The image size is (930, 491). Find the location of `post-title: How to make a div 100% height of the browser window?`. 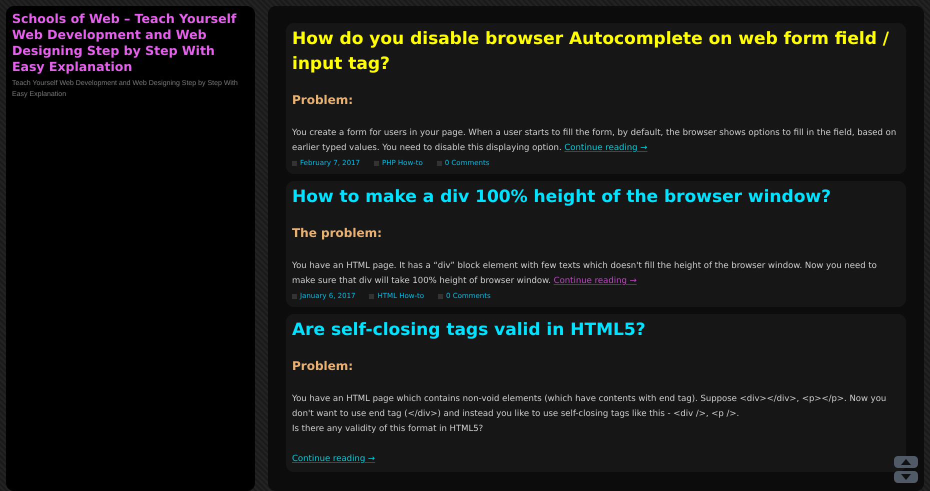

post-title: How to make a div 100% height of the browser window? is located at coordinates (596, 197).